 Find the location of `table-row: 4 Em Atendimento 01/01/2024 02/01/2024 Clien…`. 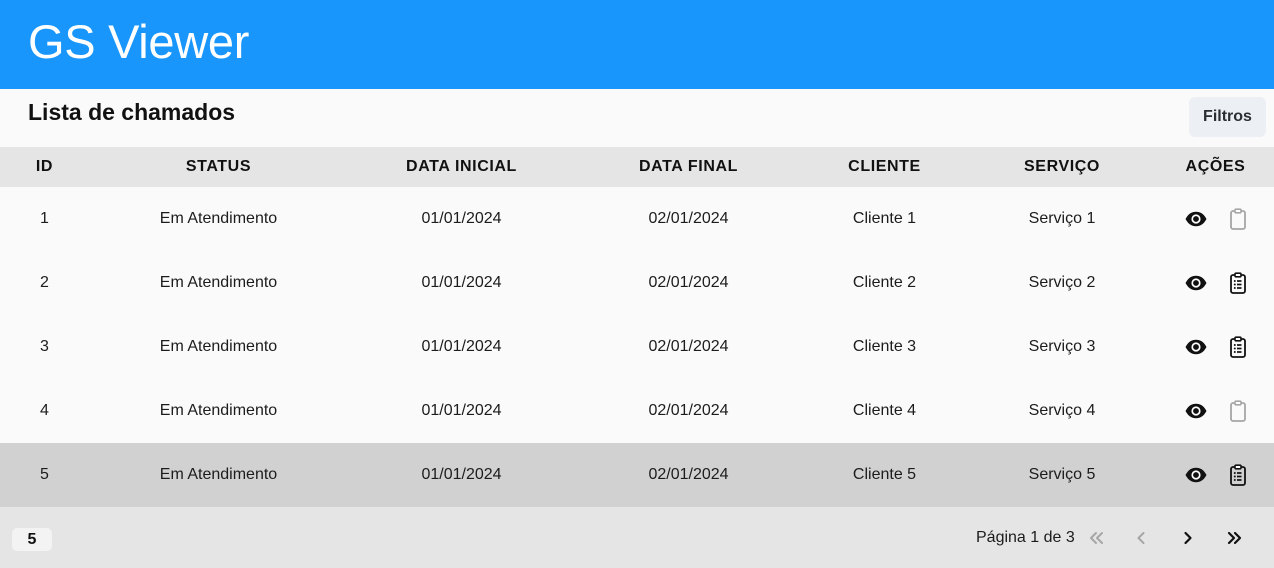

table-row: 4 Em Atendimento 01/01/2024 02/01/2024 Clien… is located at coordinates (637, 411).